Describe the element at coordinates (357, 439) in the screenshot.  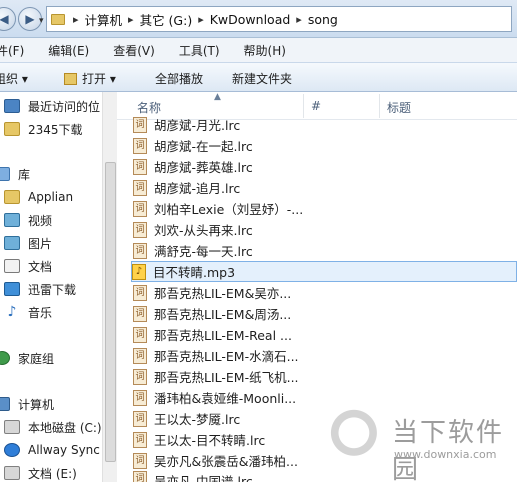
I see `watermark-logo-icon` at that location.